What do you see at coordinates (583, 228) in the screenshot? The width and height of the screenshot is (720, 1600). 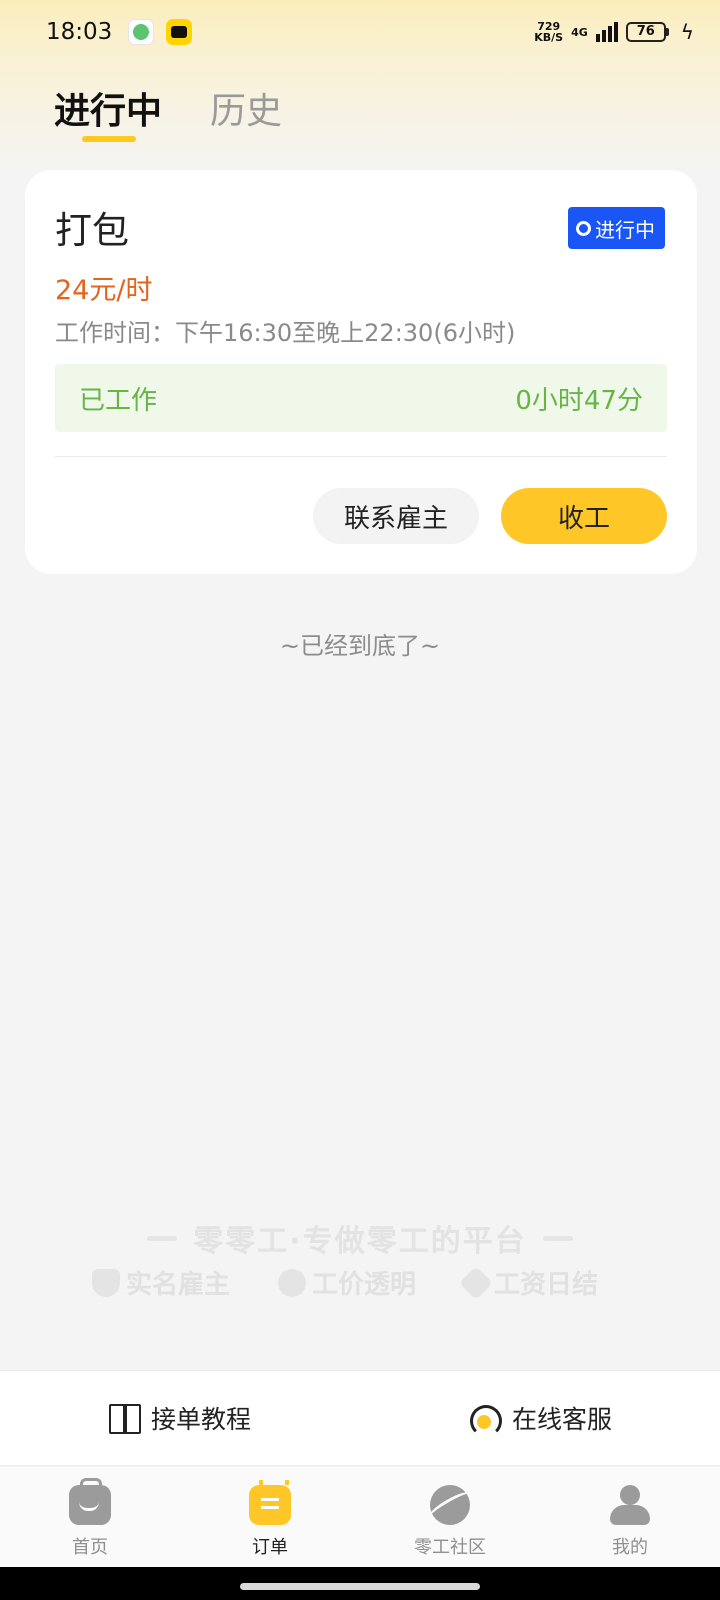 I see `status-dot-icon` at bounding box center [583, 228].